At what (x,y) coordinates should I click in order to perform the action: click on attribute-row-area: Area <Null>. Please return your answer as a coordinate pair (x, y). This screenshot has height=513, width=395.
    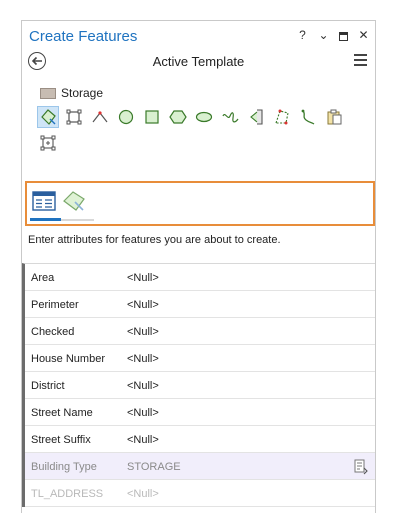
    Looking at the image, I should click on (200, 277).